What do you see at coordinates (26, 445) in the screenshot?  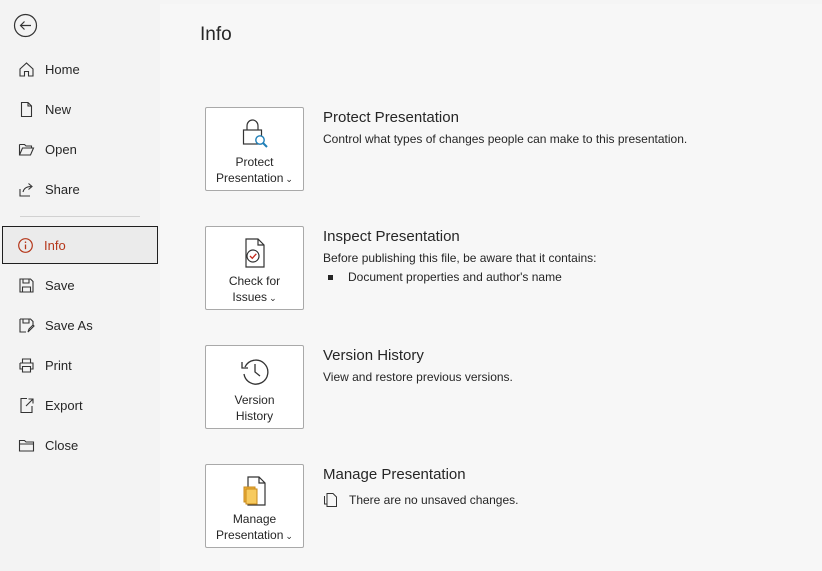 I see `close-folder-icon` at bounding box center [26, 445].